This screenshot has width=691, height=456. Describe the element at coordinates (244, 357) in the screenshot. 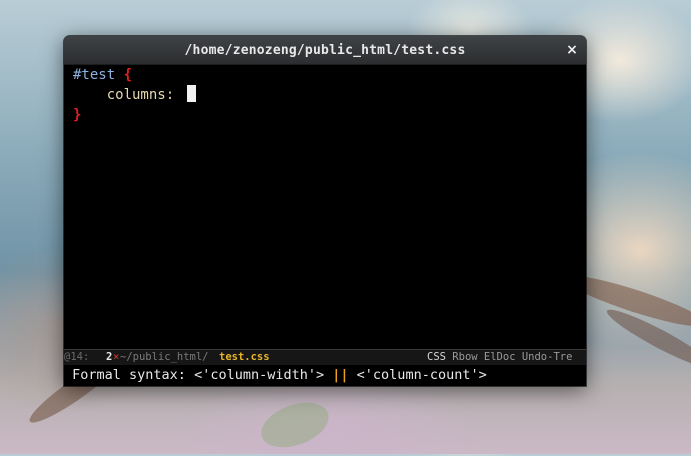

I see `buffer-filename: test.css` at that location.